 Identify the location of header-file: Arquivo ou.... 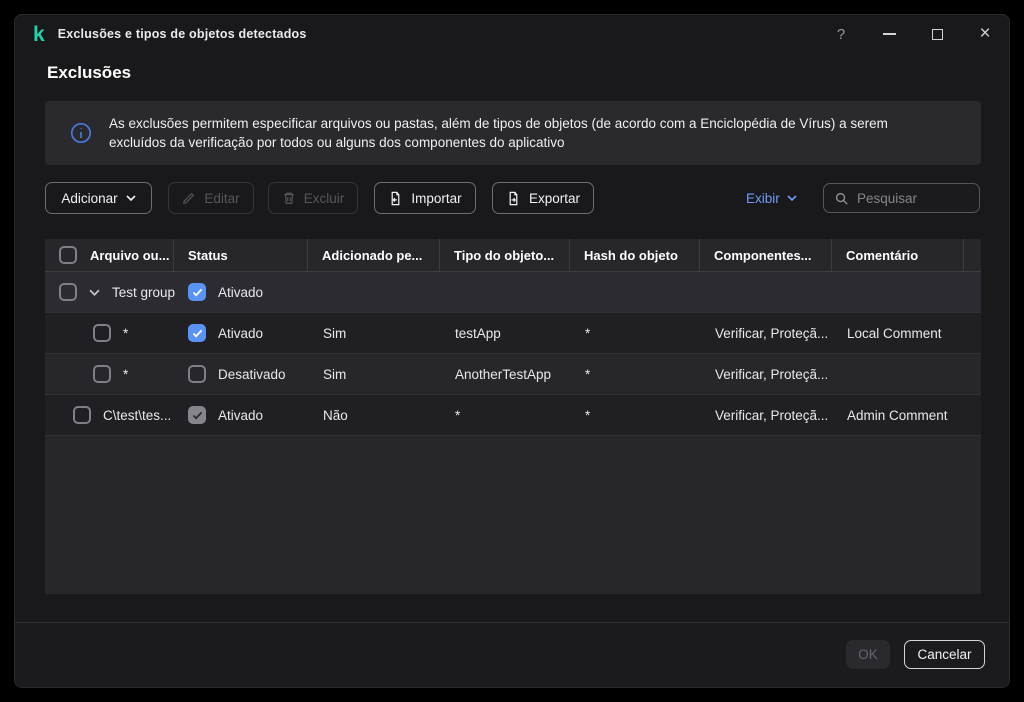
(109, 255).